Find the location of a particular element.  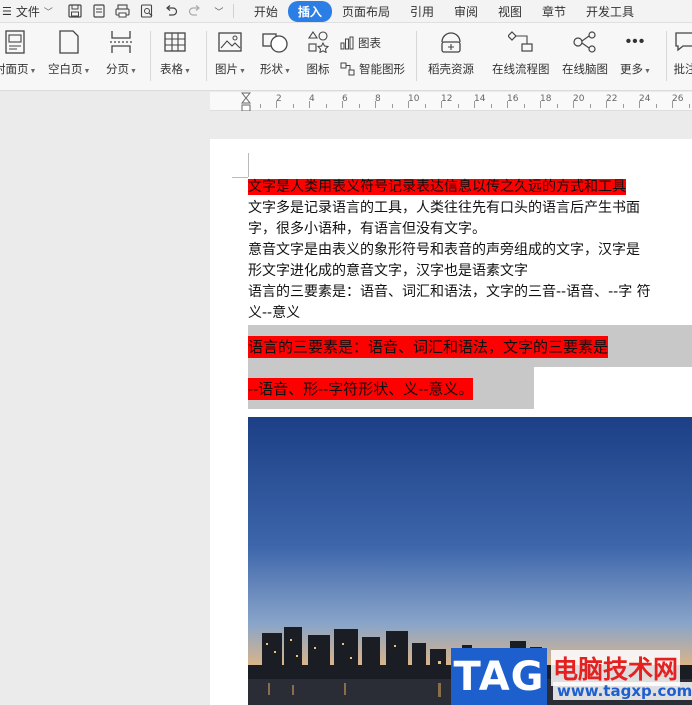

highlighted-paragraph-line: --语音、形--字符形状、义--意义。 is located at coordinates (361, 389).